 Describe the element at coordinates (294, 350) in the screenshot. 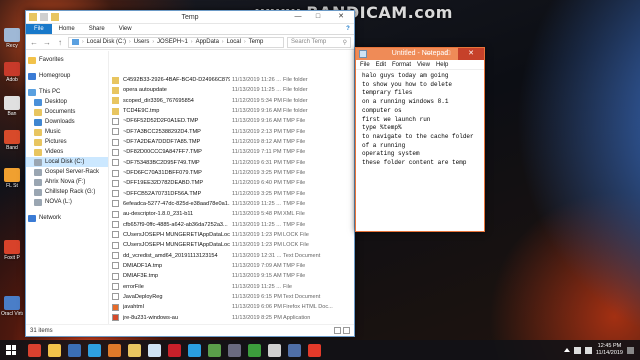

I see `app14-icon` at that location.